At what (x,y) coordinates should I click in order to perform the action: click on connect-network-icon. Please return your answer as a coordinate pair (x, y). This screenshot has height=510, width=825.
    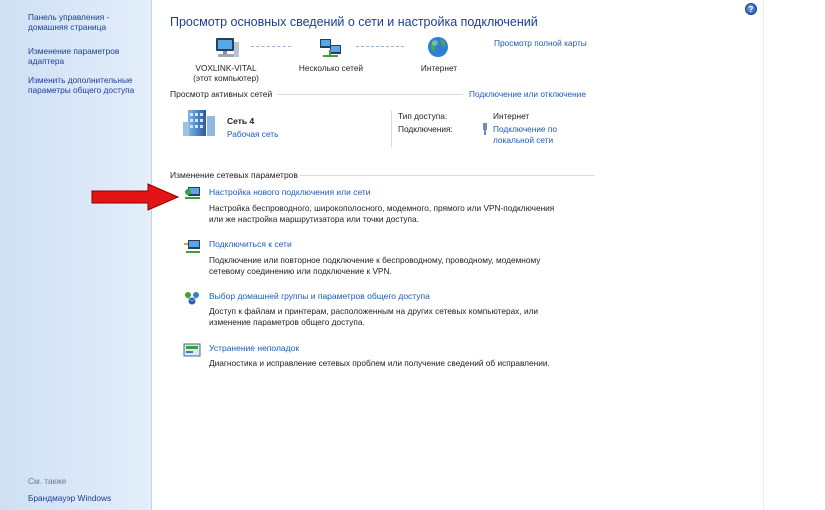
    Looking at the image, I should click on (192, 246).